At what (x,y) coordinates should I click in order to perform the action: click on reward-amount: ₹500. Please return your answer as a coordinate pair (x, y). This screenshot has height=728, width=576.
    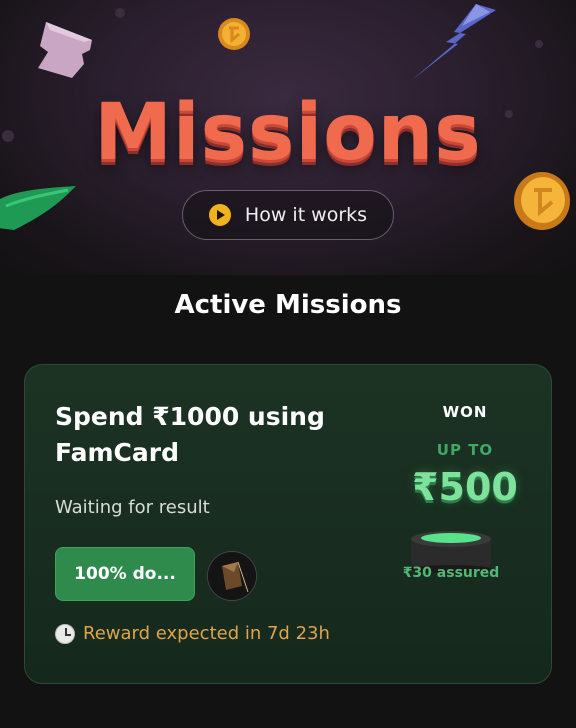
    Looking at the image, I should click on (465, 487).